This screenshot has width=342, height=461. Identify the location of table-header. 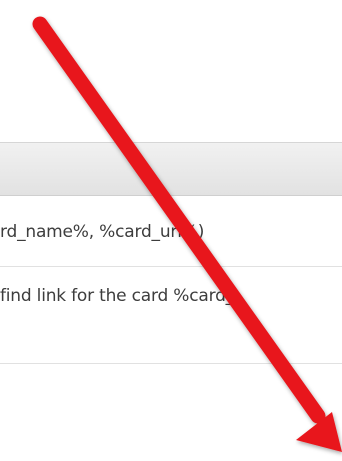
(171, 169).